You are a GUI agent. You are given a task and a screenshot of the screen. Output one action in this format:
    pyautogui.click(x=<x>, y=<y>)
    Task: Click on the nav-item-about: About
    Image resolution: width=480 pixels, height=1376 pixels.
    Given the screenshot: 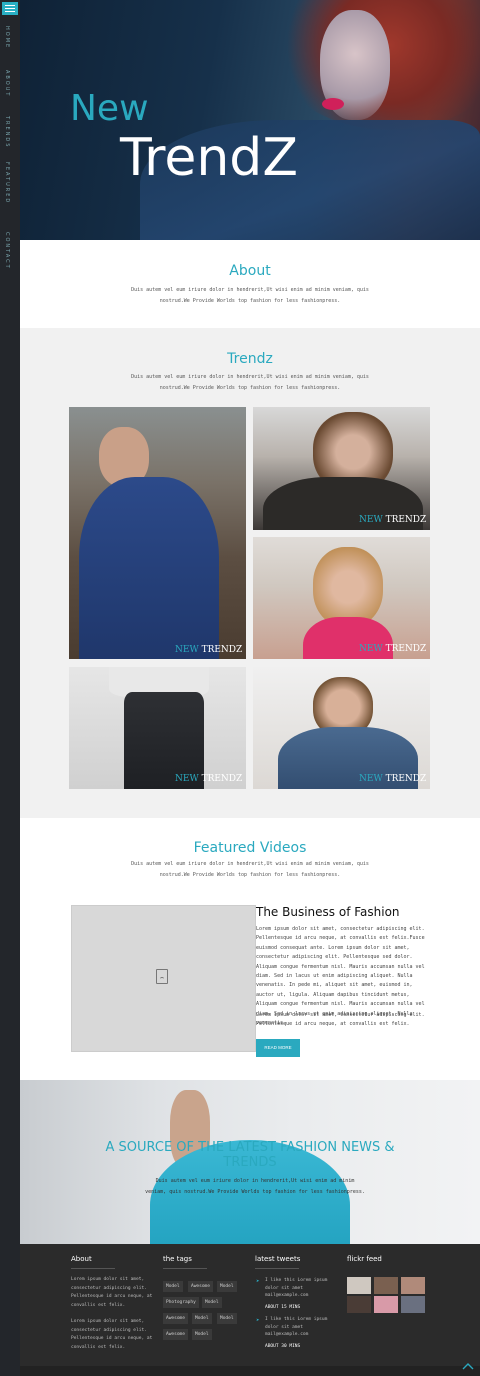 What is the action you would take?
    pyautogui.click(x=7, y=83)
    